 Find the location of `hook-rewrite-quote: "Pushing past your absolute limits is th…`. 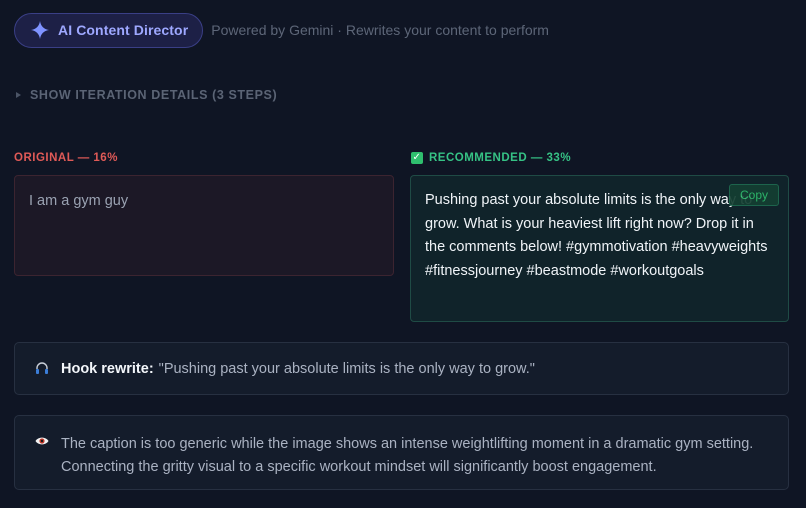

hook-rewrite-quote: "Pushing past your absolute limits is th… is located at coordinates (346, 369).